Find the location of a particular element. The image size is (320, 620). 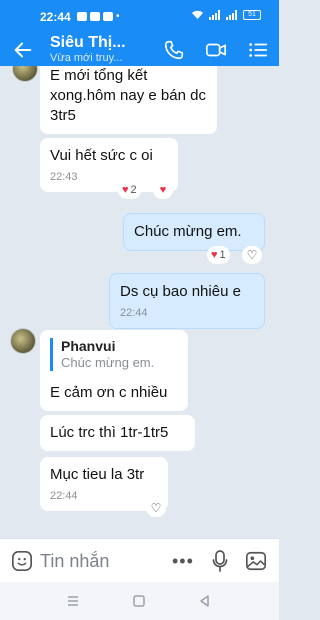

list-icon is located at coordinates (258, 50).